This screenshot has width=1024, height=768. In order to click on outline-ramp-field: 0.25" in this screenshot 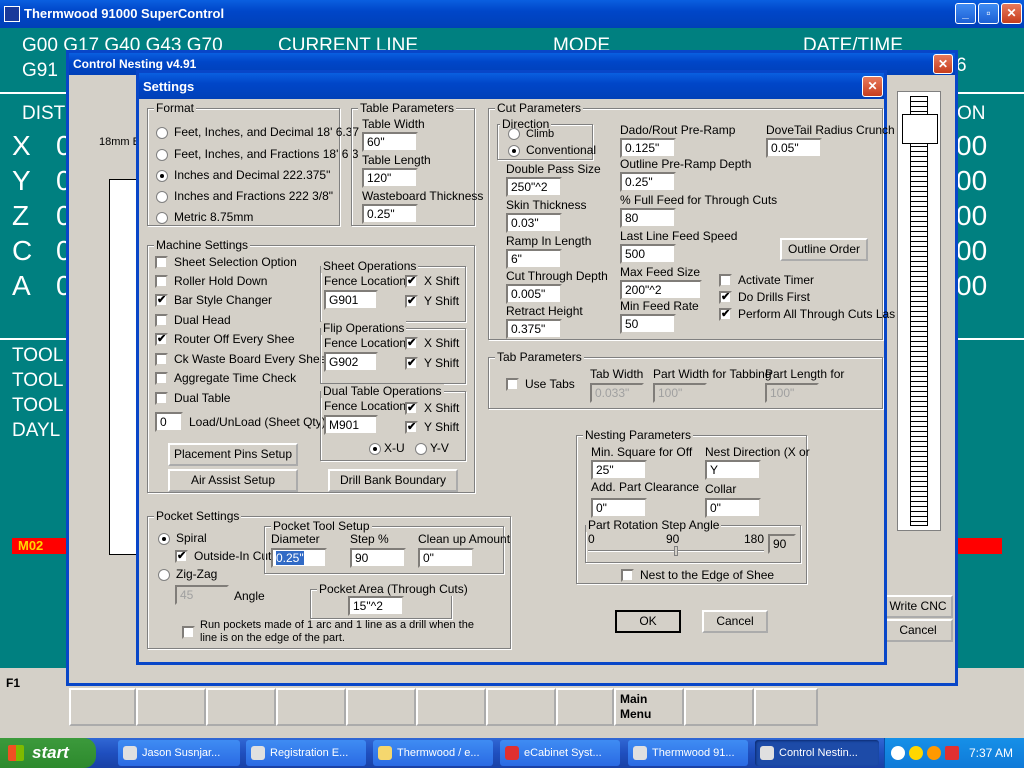, I will do `click(648, 182)`.